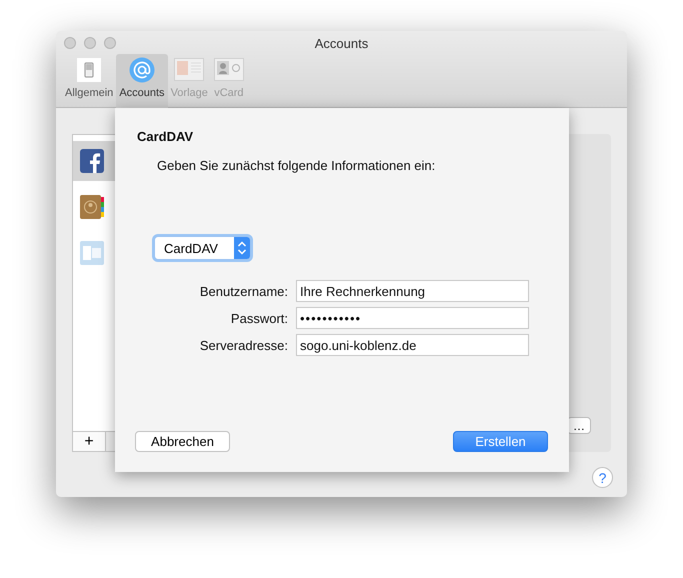 Image resolution: width=683 pixels, height=578 pixels. Describe the element at coordinates (296, 165) in the screenshot. I see `instruction-text: Geben Sie zunächst folgende Informationen ein:` at that location.